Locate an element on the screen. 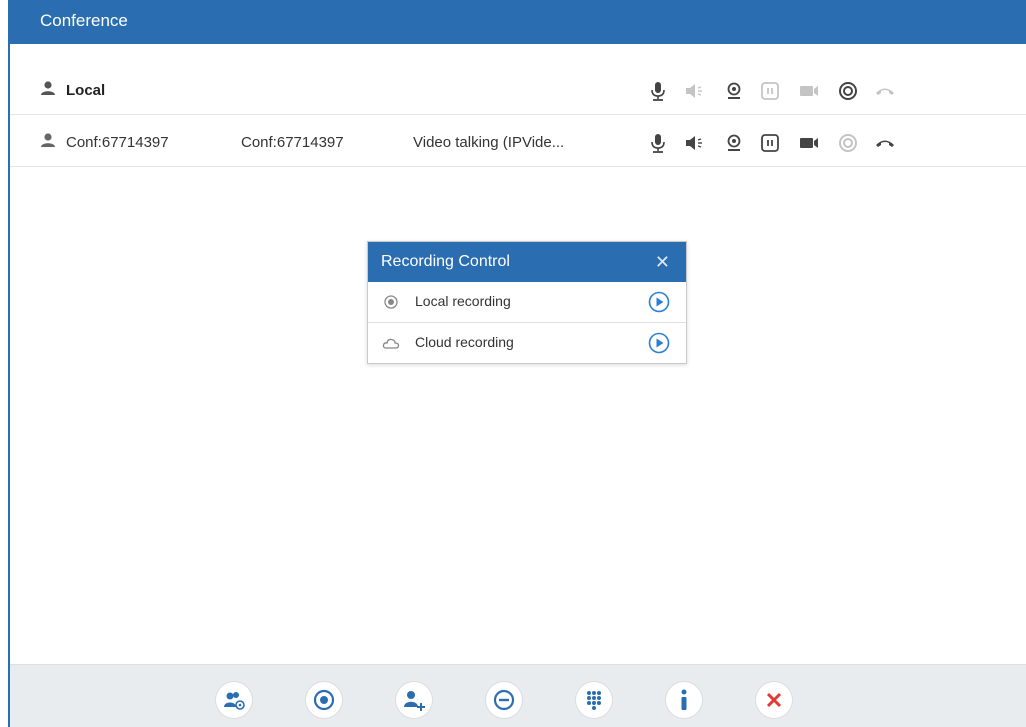 The image size is (1026, 727). dialog-title: Recording Control is located at coordinates (445, 261).